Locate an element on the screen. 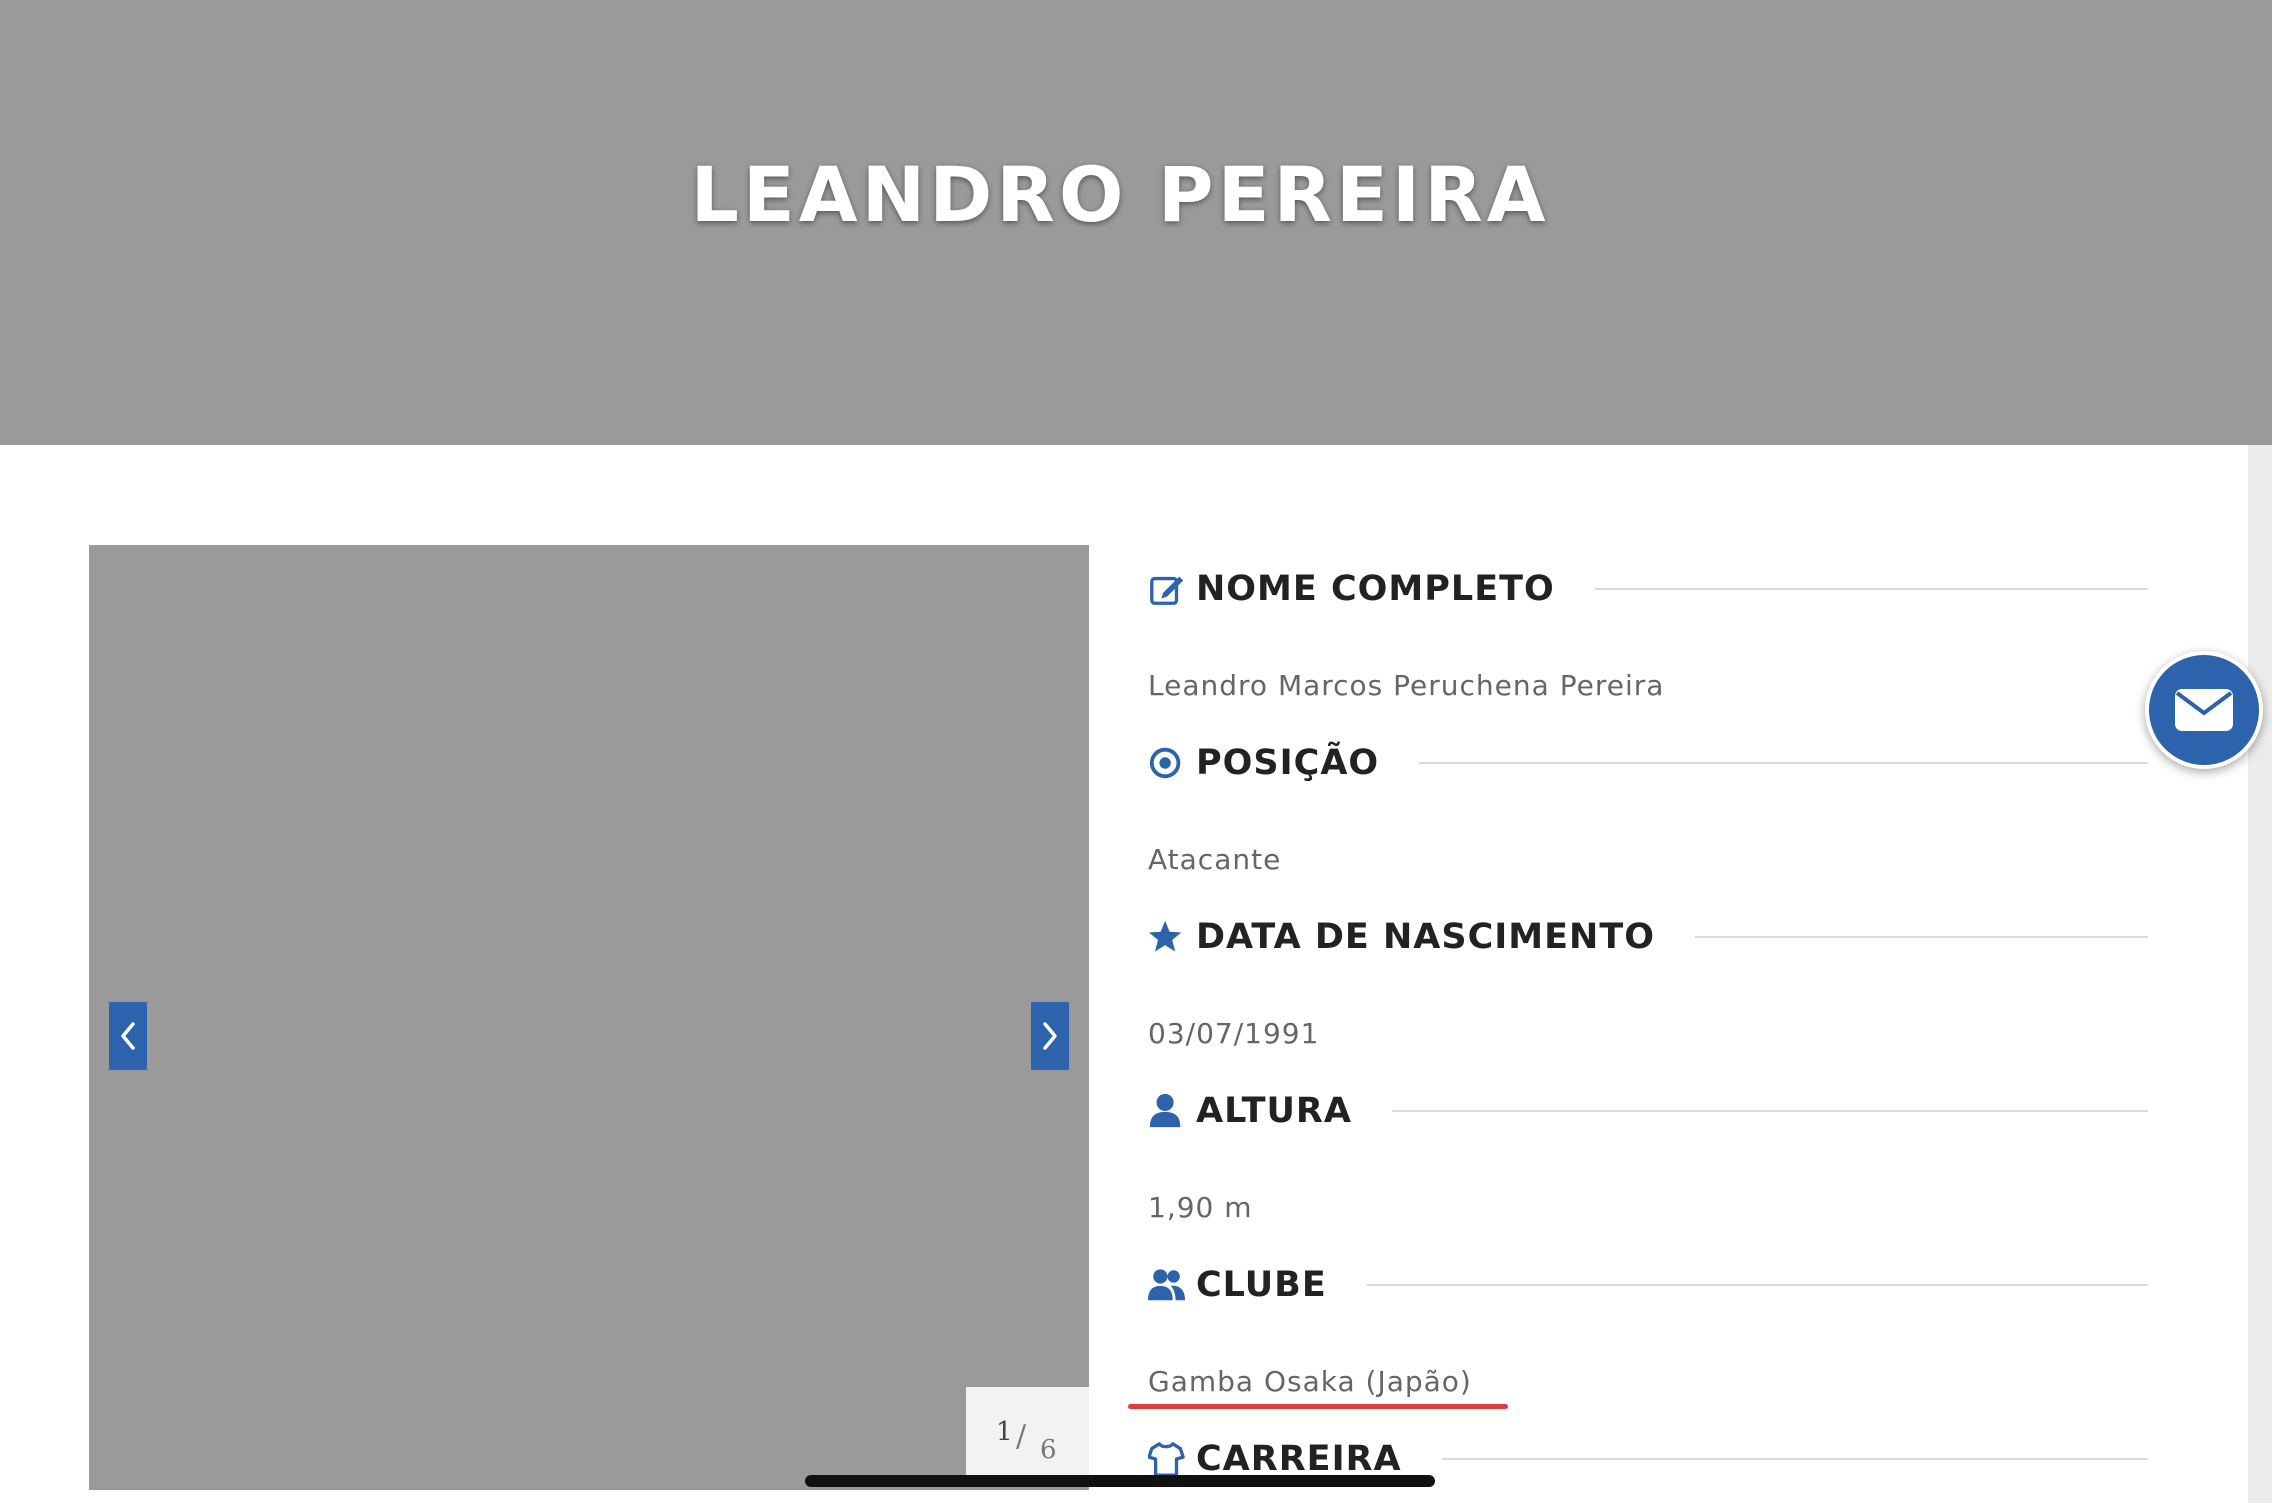 The height and width of the screenshot is (1503, 2272). background-edge is located at coordinates (2260, 974).